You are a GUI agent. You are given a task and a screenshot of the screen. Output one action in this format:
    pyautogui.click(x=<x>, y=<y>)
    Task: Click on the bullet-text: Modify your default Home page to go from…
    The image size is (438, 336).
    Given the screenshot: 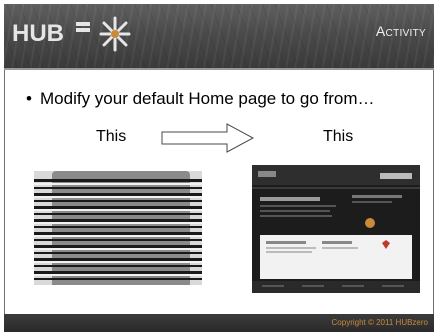 What is the action you would take?
    pyautogui.click(x=207, y=98)
    